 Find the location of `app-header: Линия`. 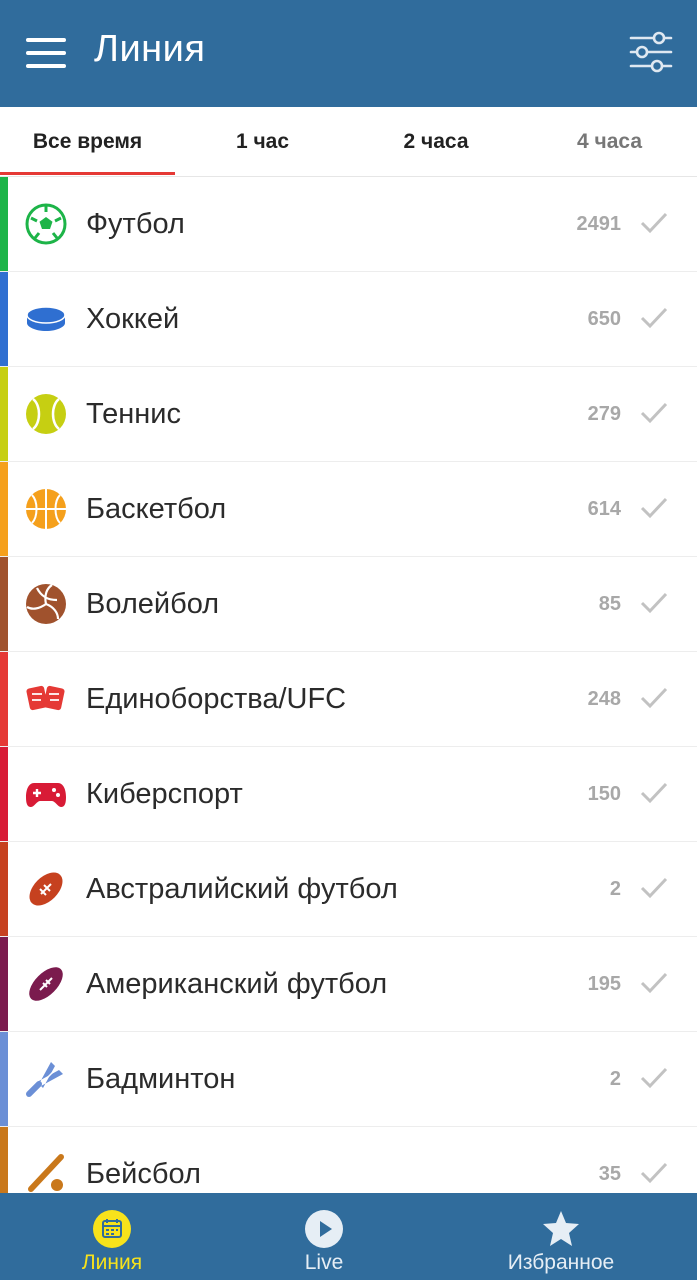

app-header: Линия is located at coordinates (348, 53).